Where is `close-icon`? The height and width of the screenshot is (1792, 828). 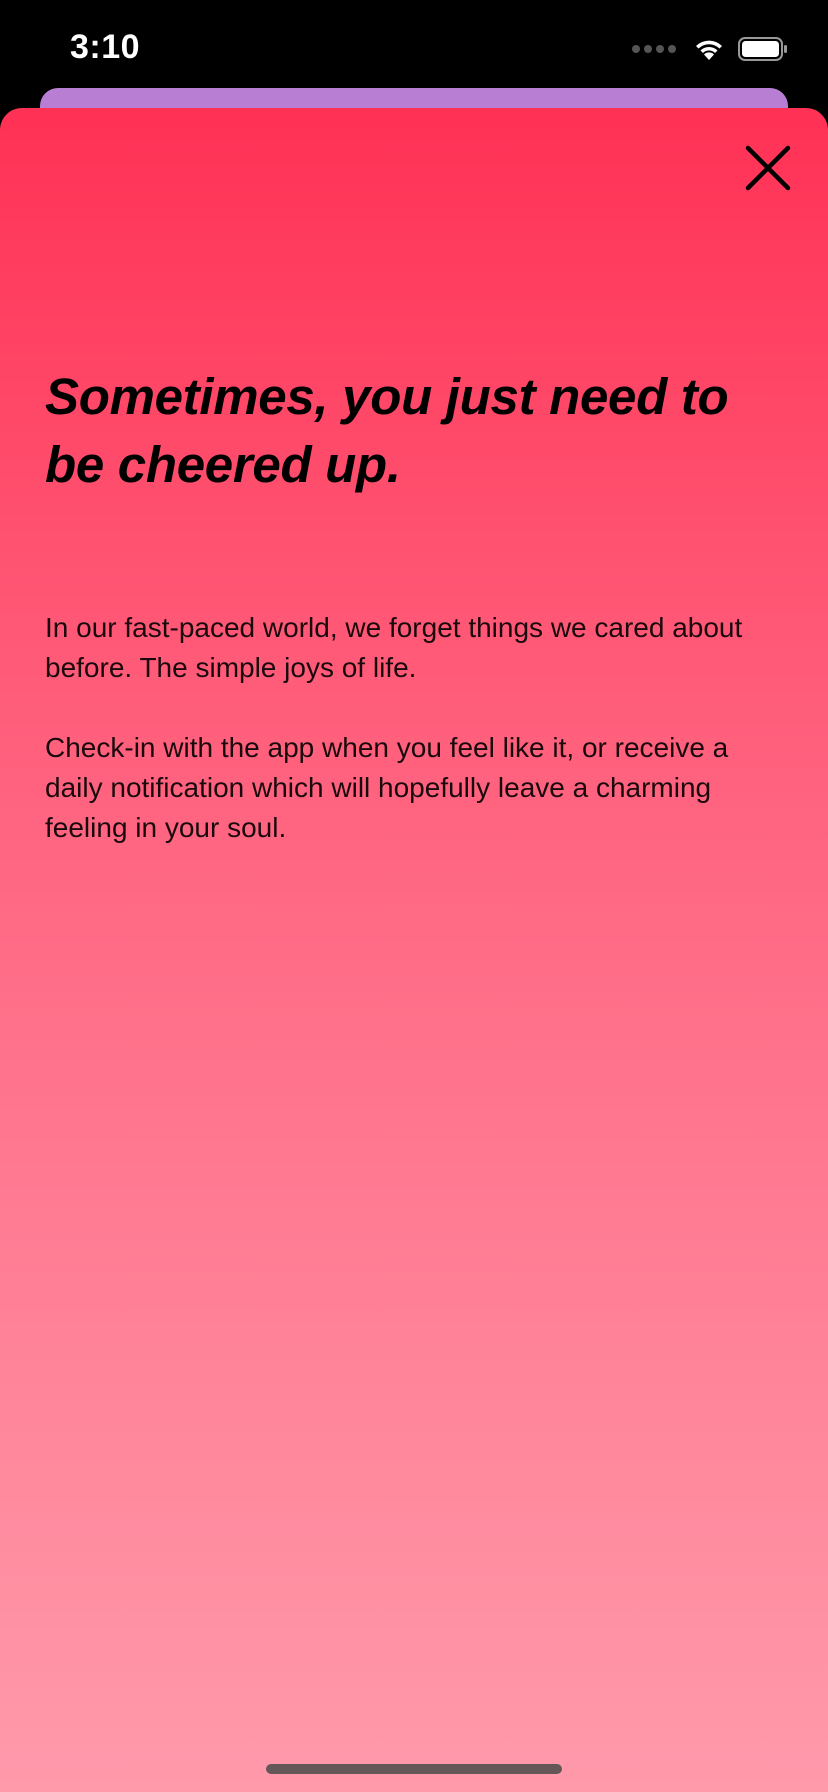
close-icon is located at coordinates (768, 168).